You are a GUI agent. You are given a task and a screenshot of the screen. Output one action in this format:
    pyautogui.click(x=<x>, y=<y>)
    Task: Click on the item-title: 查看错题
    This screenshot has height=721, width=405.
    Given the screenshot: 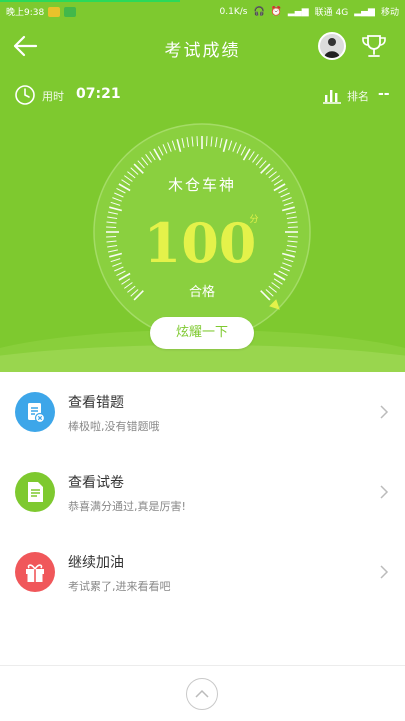 What is the action you would take?
    pyautogui.click(x=96, y=403)
    